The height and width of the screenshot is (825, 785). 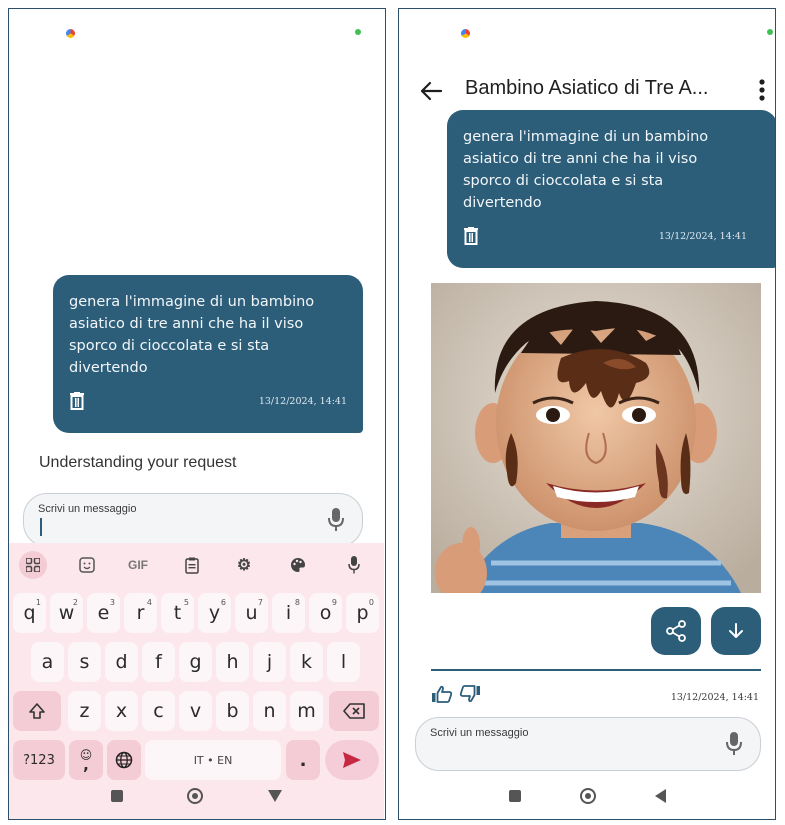 I want to click on send-icon, so click(x=352, y=760).